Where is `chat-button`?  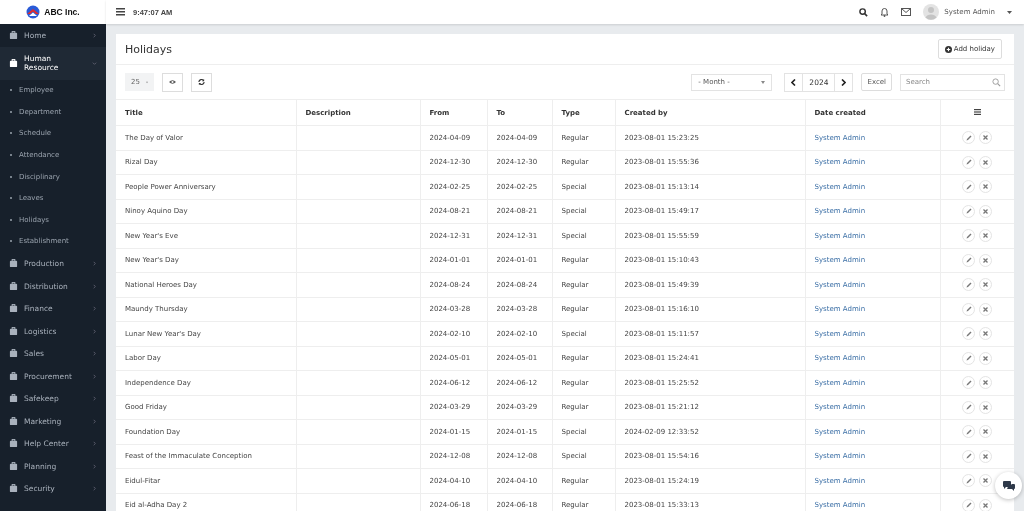
chat-button is located at coordinates (1008, 485).